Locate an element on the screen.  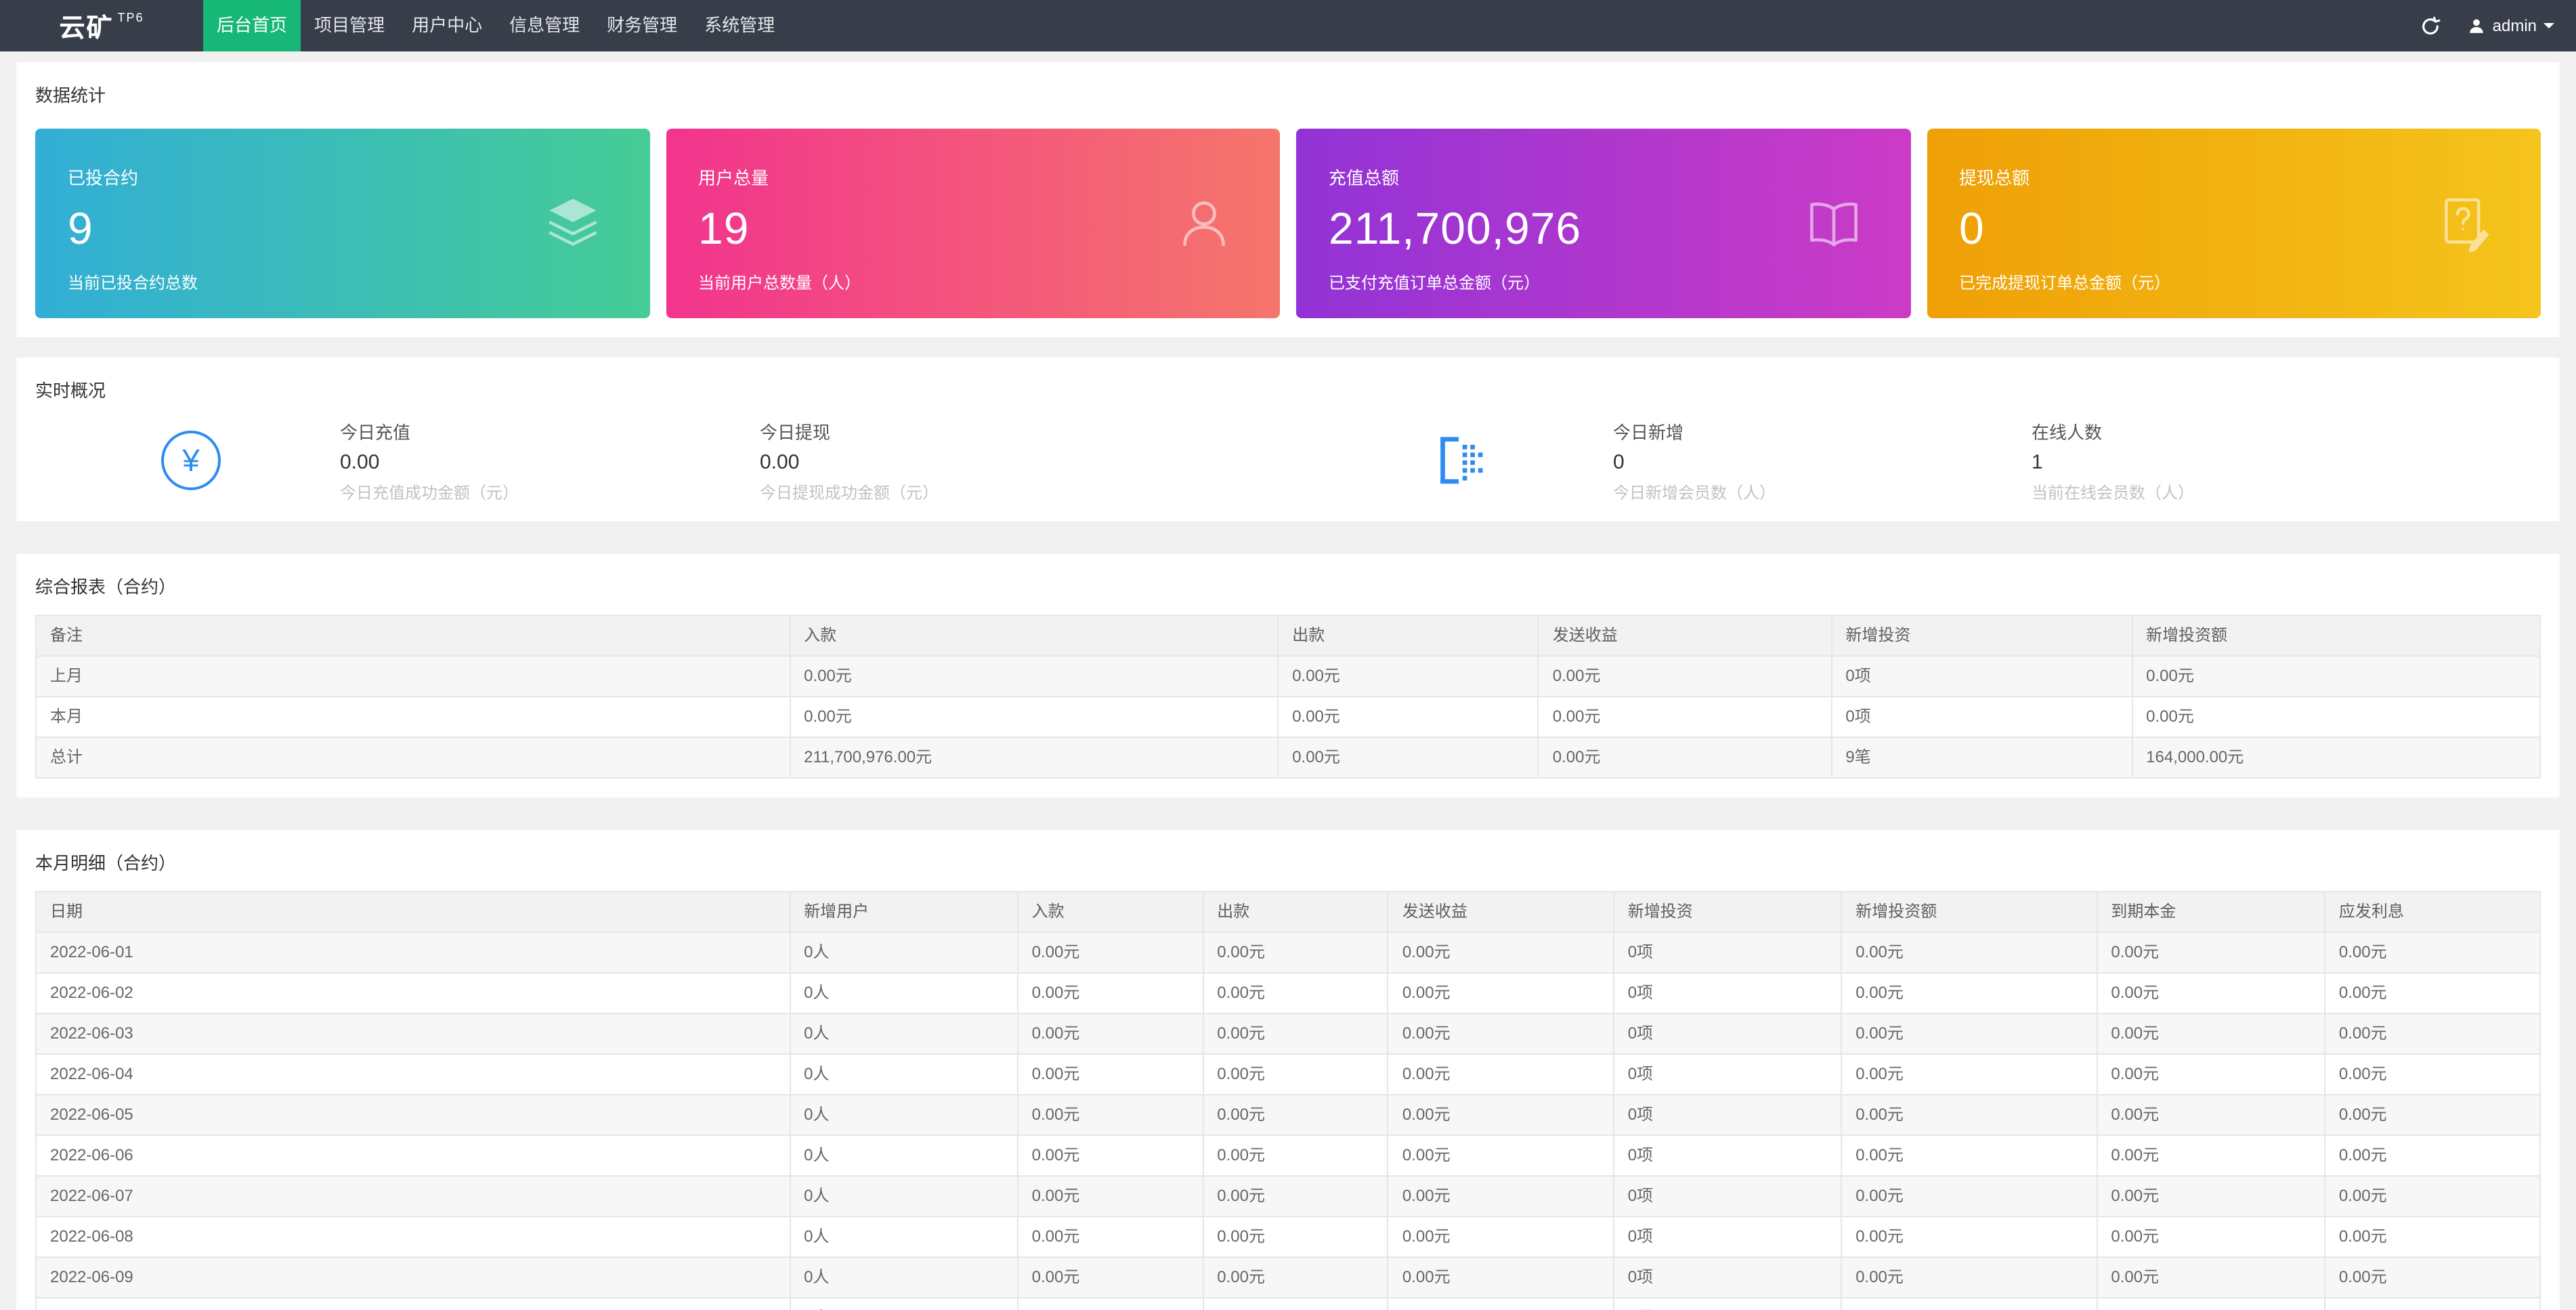
user-menu: admin is located at coordinates (2511, 25).